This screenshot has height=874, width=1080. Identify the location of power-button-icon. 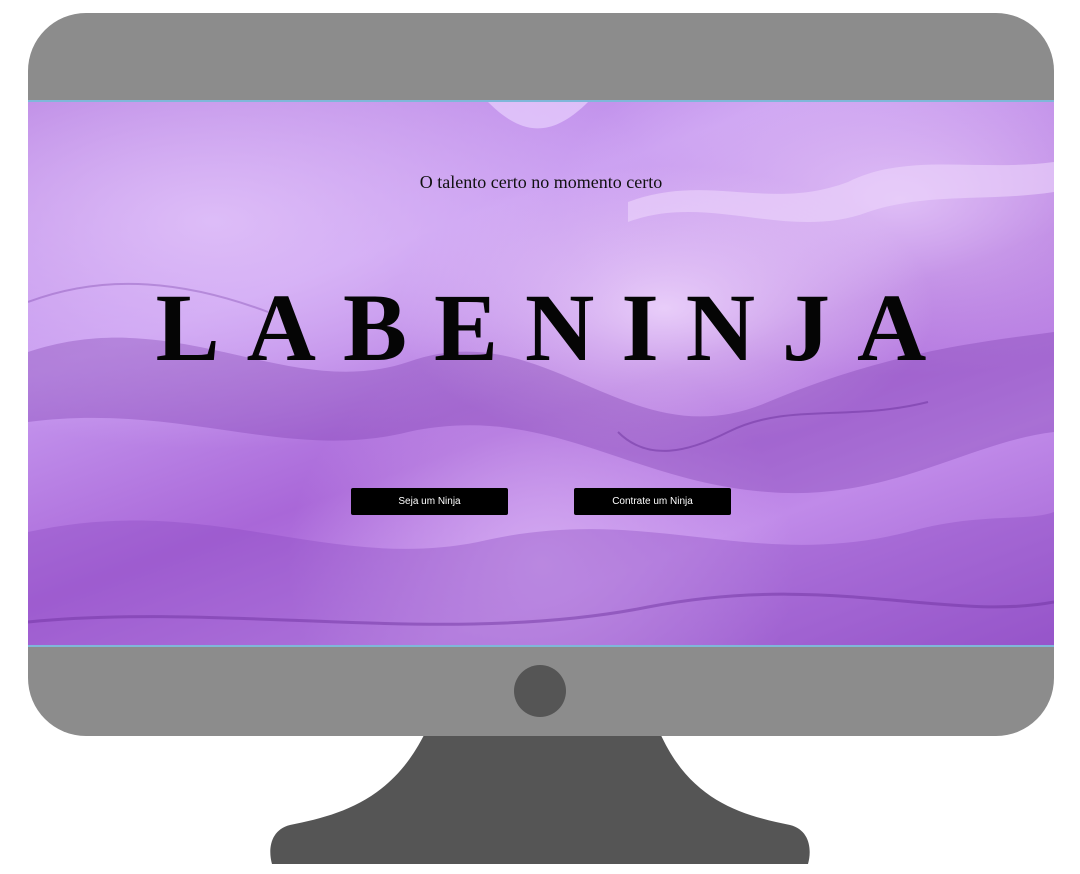
(540, 691).